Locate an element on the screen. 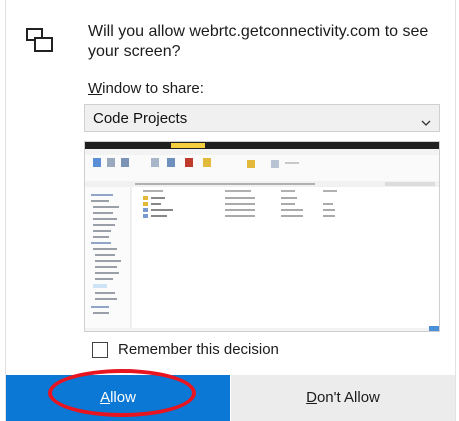 The height and width of the screenshot is (421, 459). remember-checkbox is located at coordinates (100, 350).